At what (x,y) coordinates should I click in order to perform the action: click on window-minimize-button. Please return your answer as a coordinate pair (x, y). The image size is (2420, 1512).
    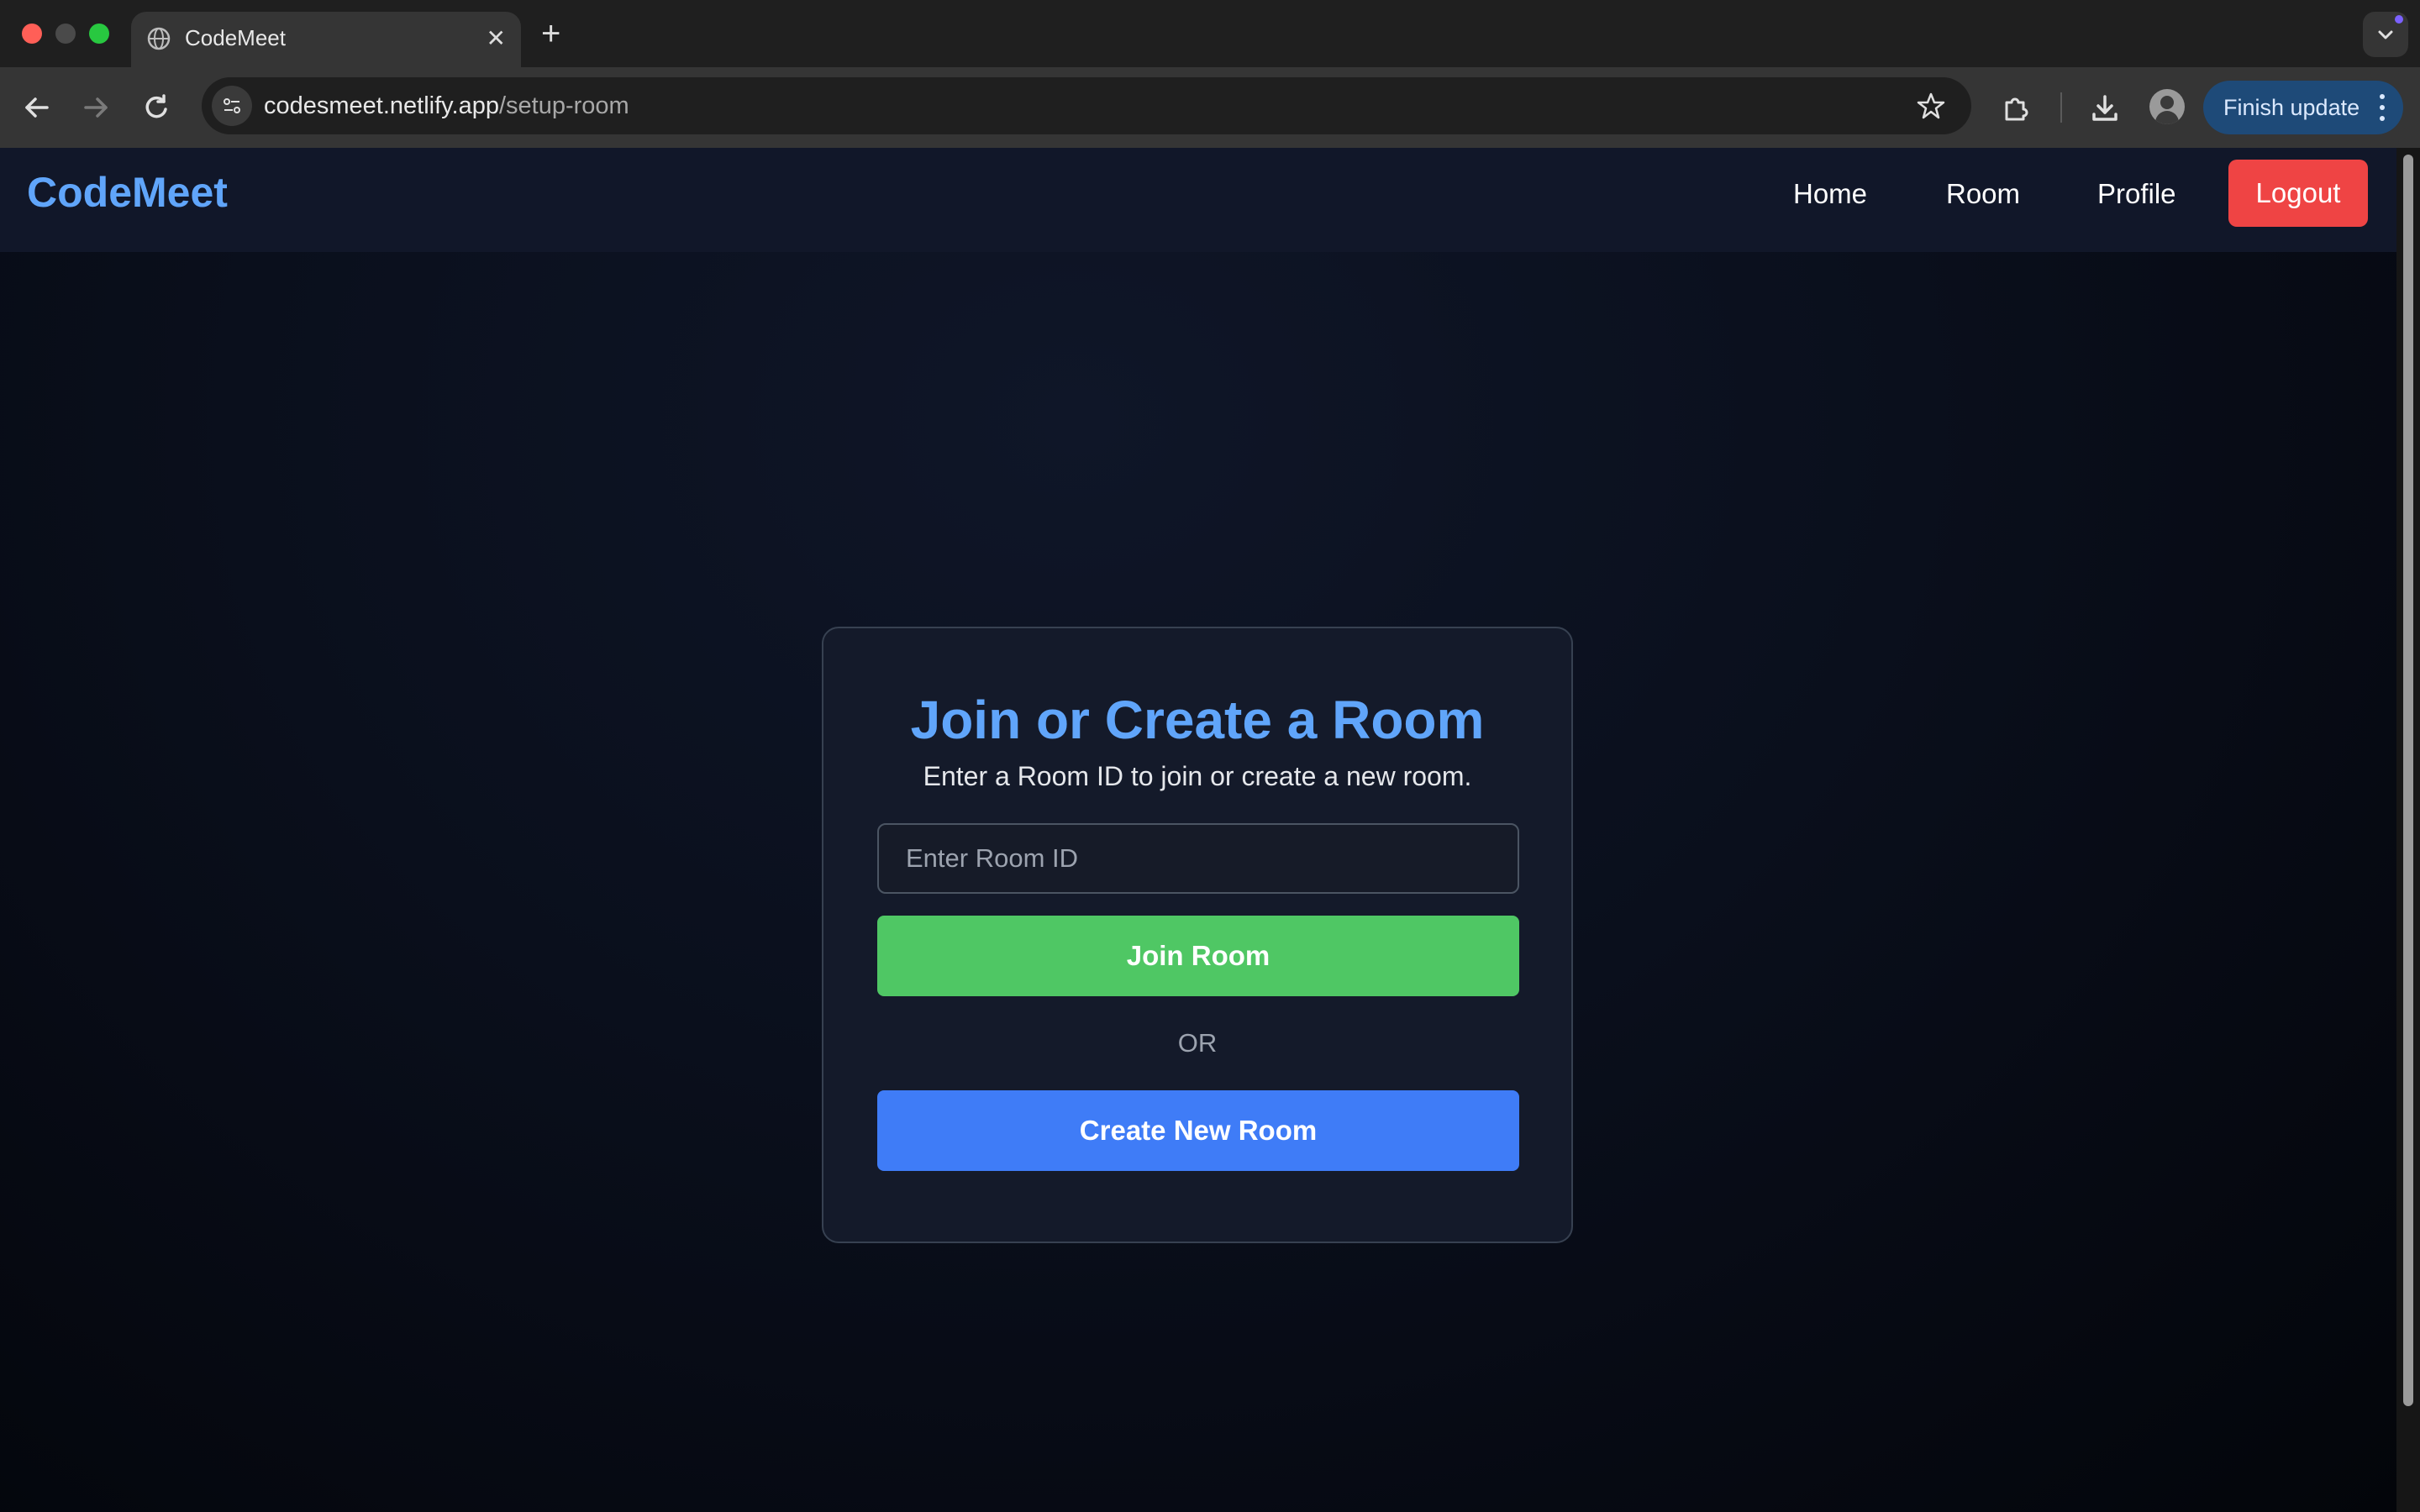
    Looking at the image, I should click on (65, 34).